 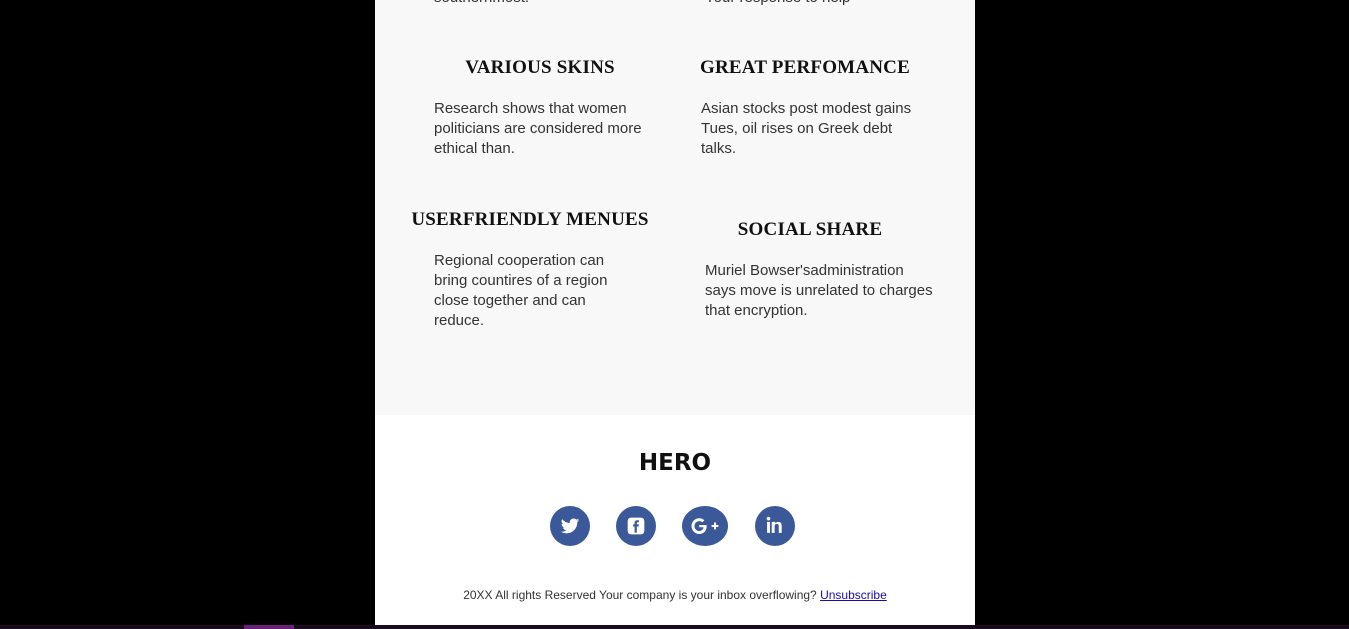 What do you see at coordinates (269, 627) in the screenshot?
I see `taskbar-accent` at bounding box center [269, 627].